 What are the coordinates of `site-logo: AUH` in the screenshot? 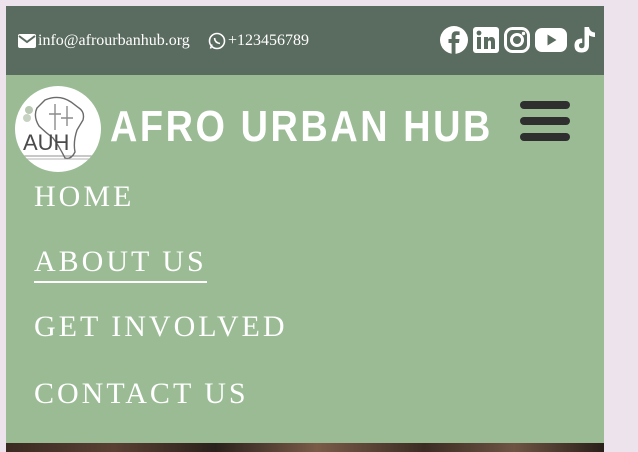 It's located at (58, 129).